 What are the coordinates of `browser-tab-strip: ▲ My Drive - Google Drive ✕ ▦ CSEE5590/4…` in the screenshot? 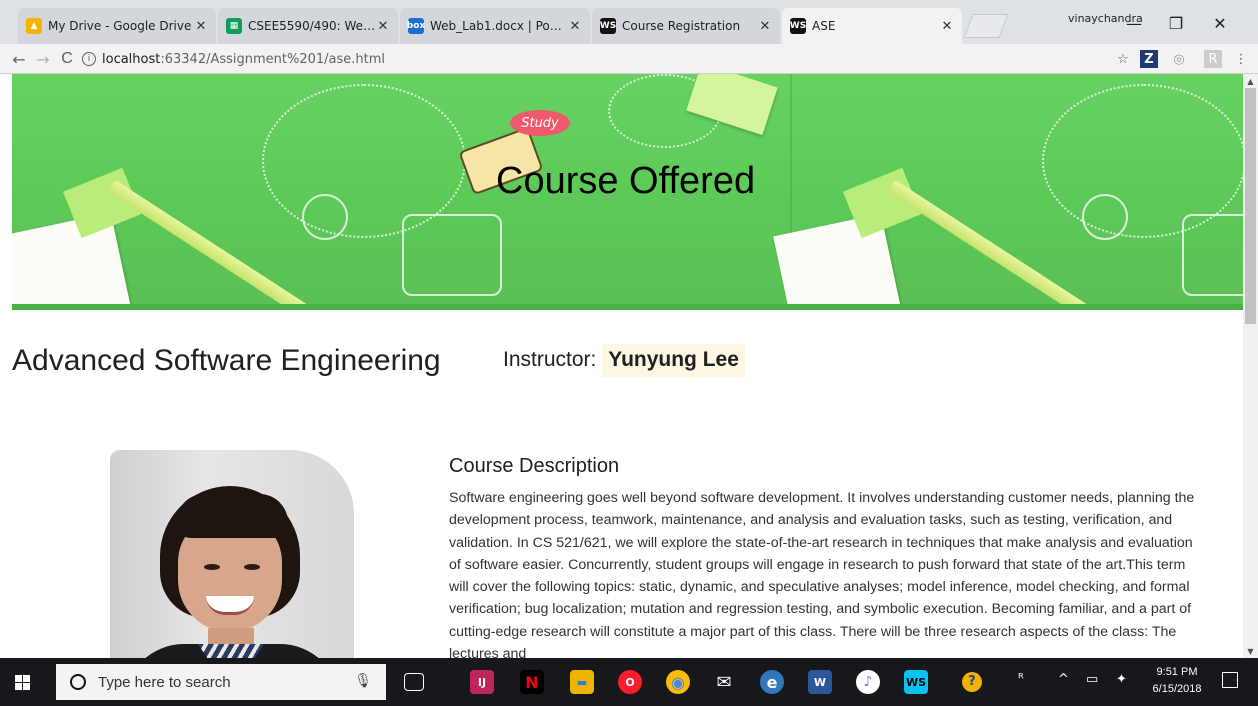 It's located at (629, 22).